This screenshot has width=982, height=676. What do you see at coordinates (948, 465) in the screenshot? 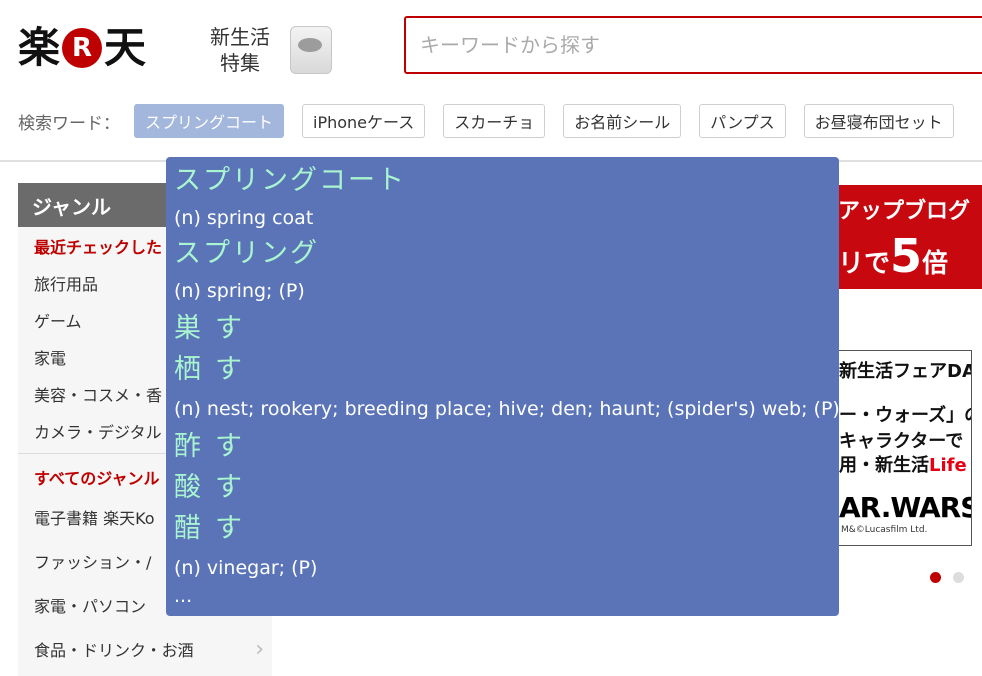
I see `banner2-line4-red: Life` at bounding box center [948, 465].